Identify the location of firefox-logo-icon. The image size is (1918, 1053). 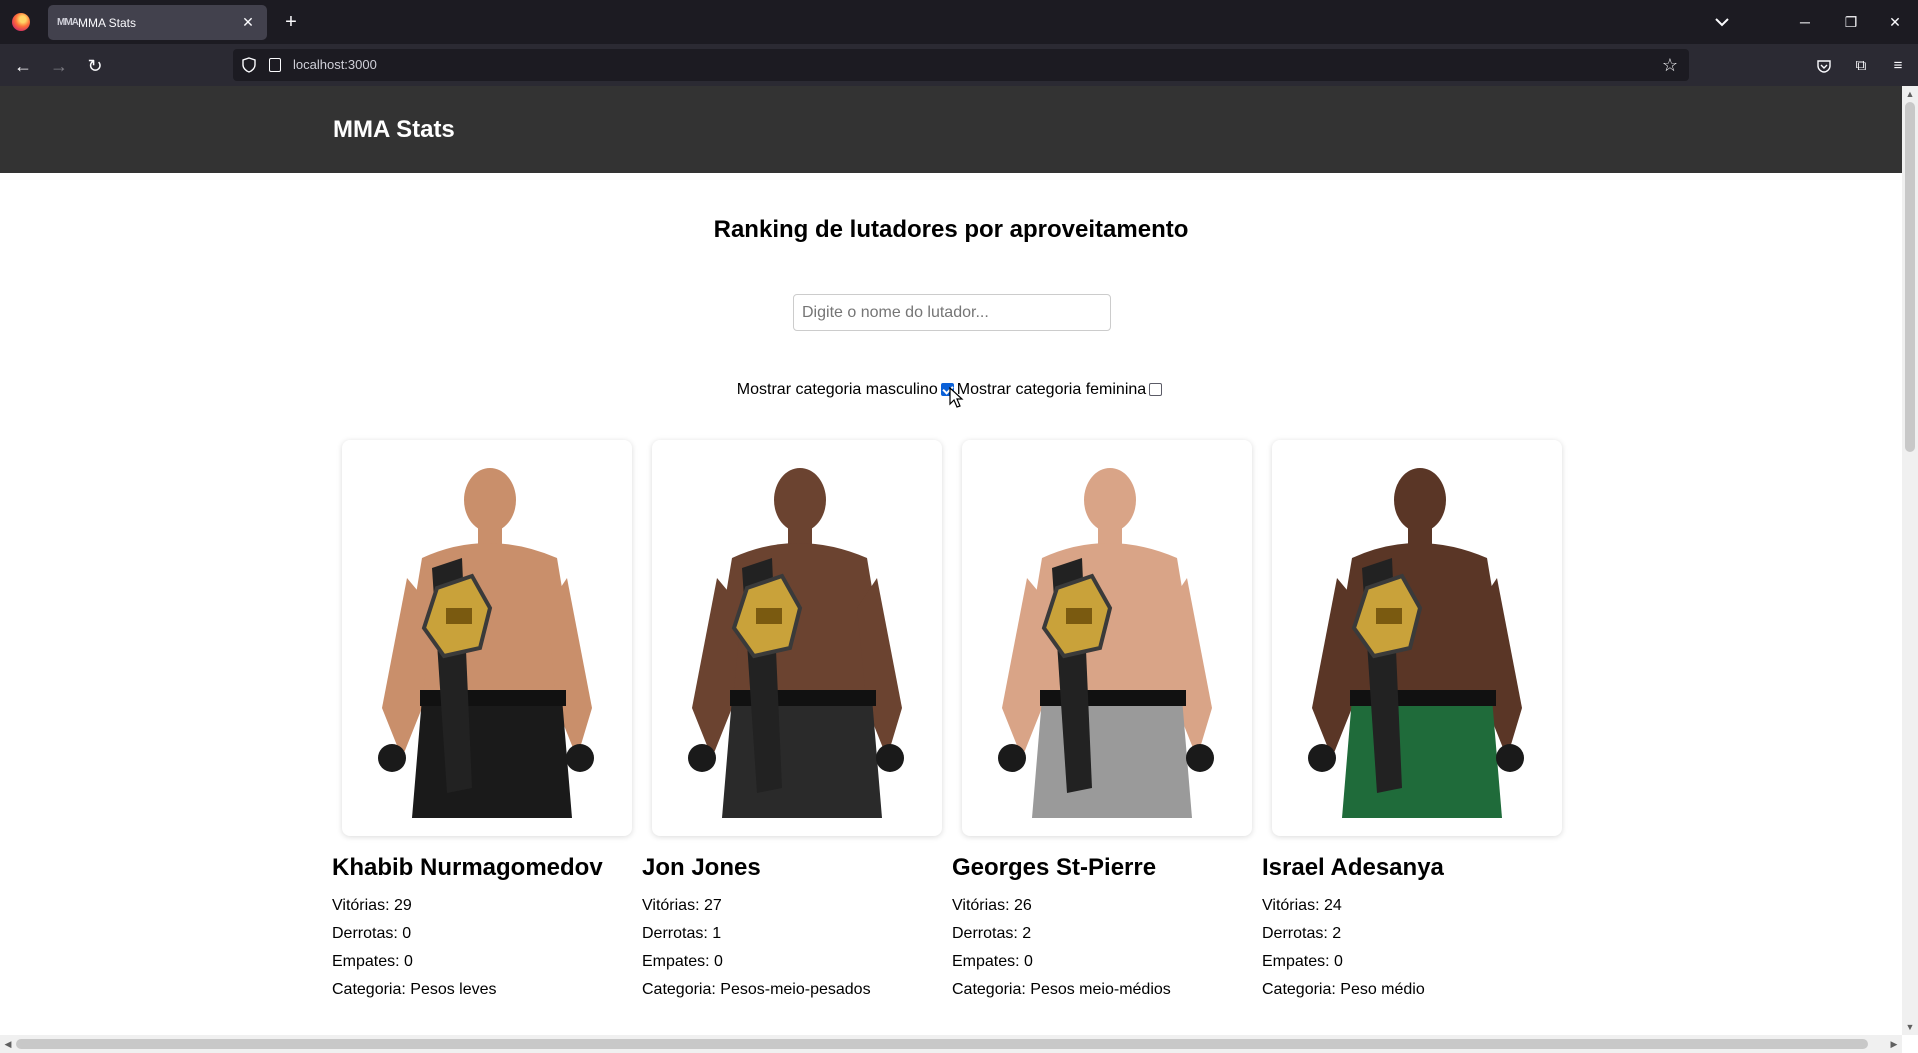
(21, 22).